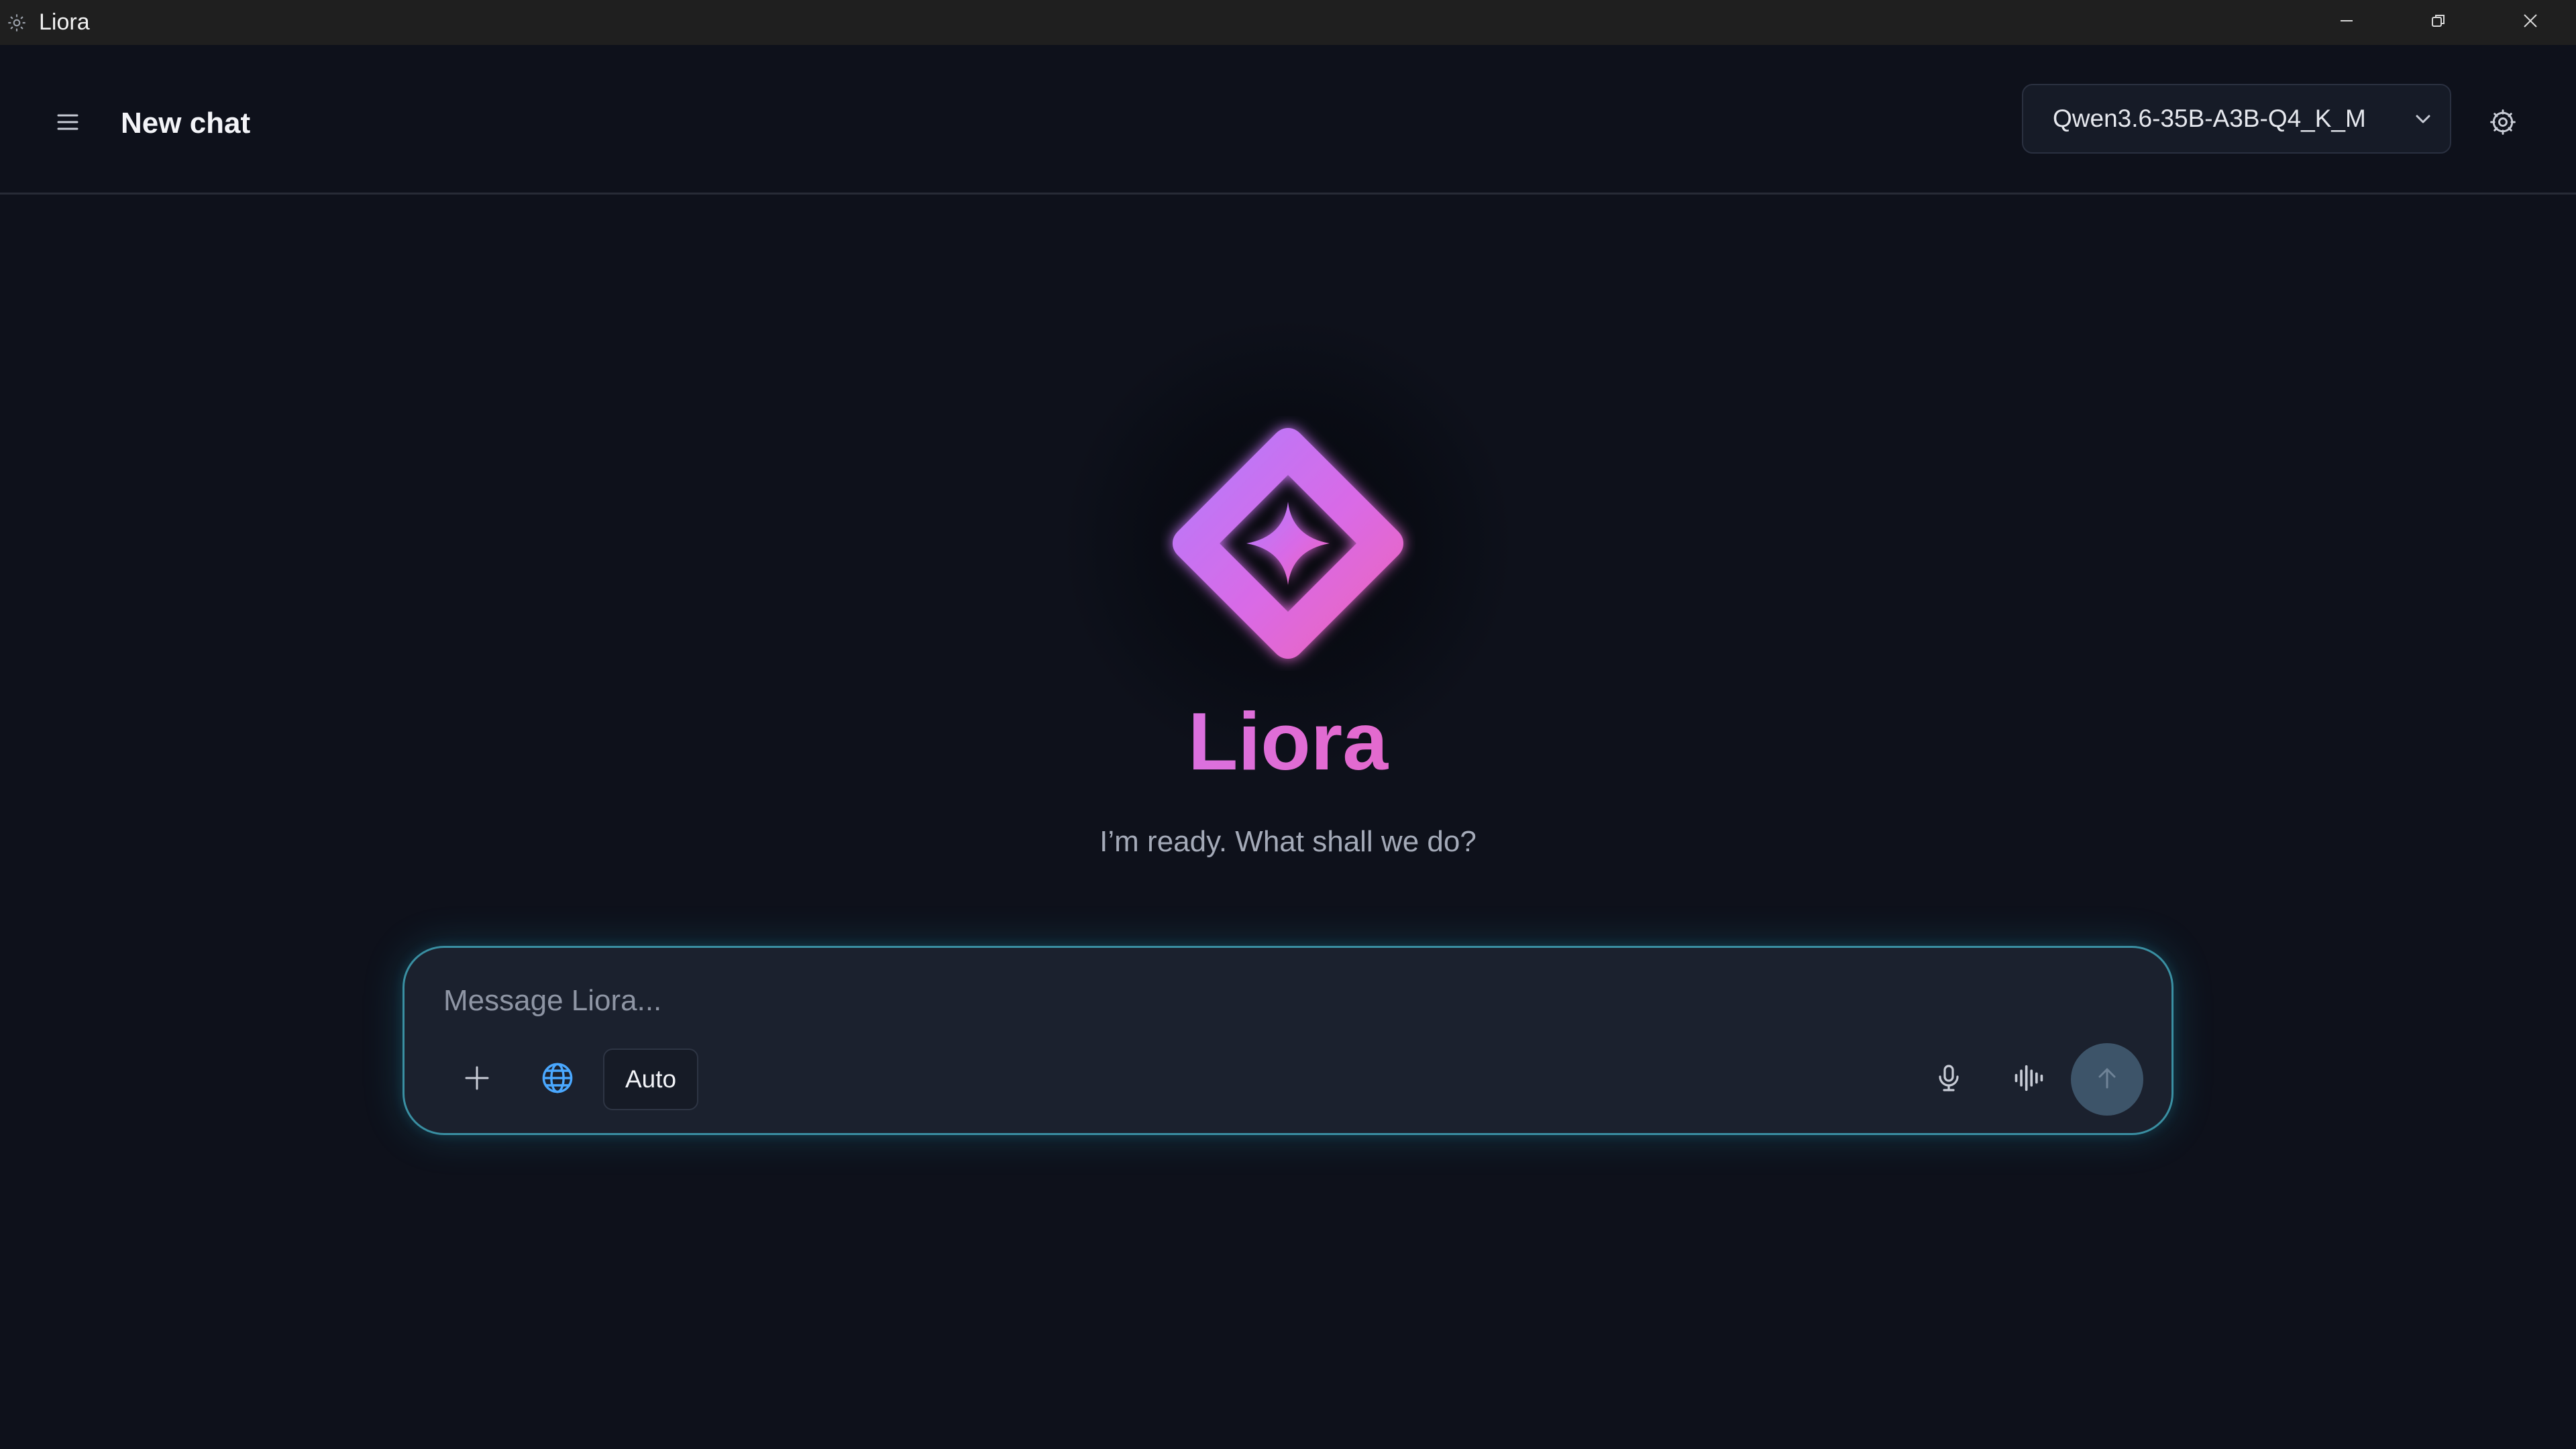 The height and width of the screenshot is (1449, 2576). I want to click on add-attachment-button, so click(477, 1079).